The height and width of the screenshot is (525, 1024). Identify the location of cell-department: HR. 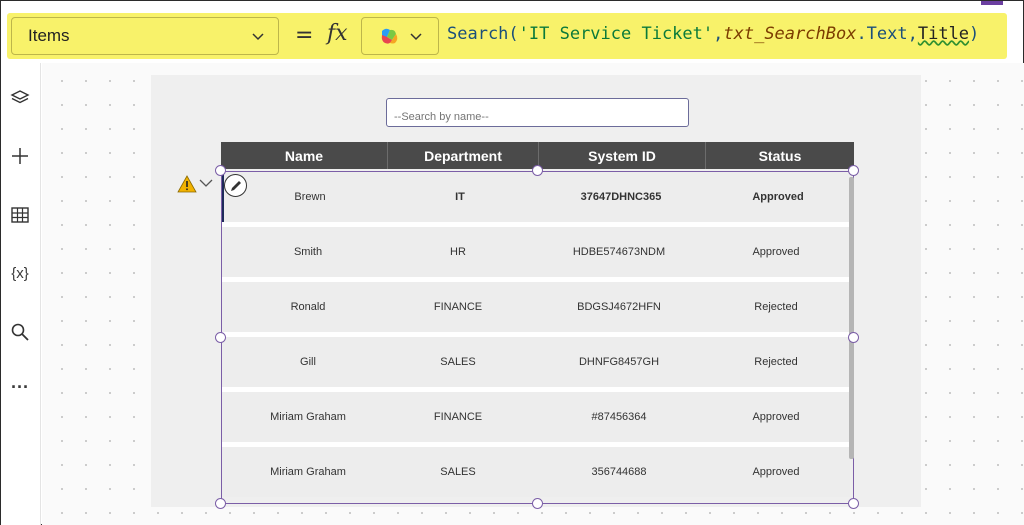
(458, 252).